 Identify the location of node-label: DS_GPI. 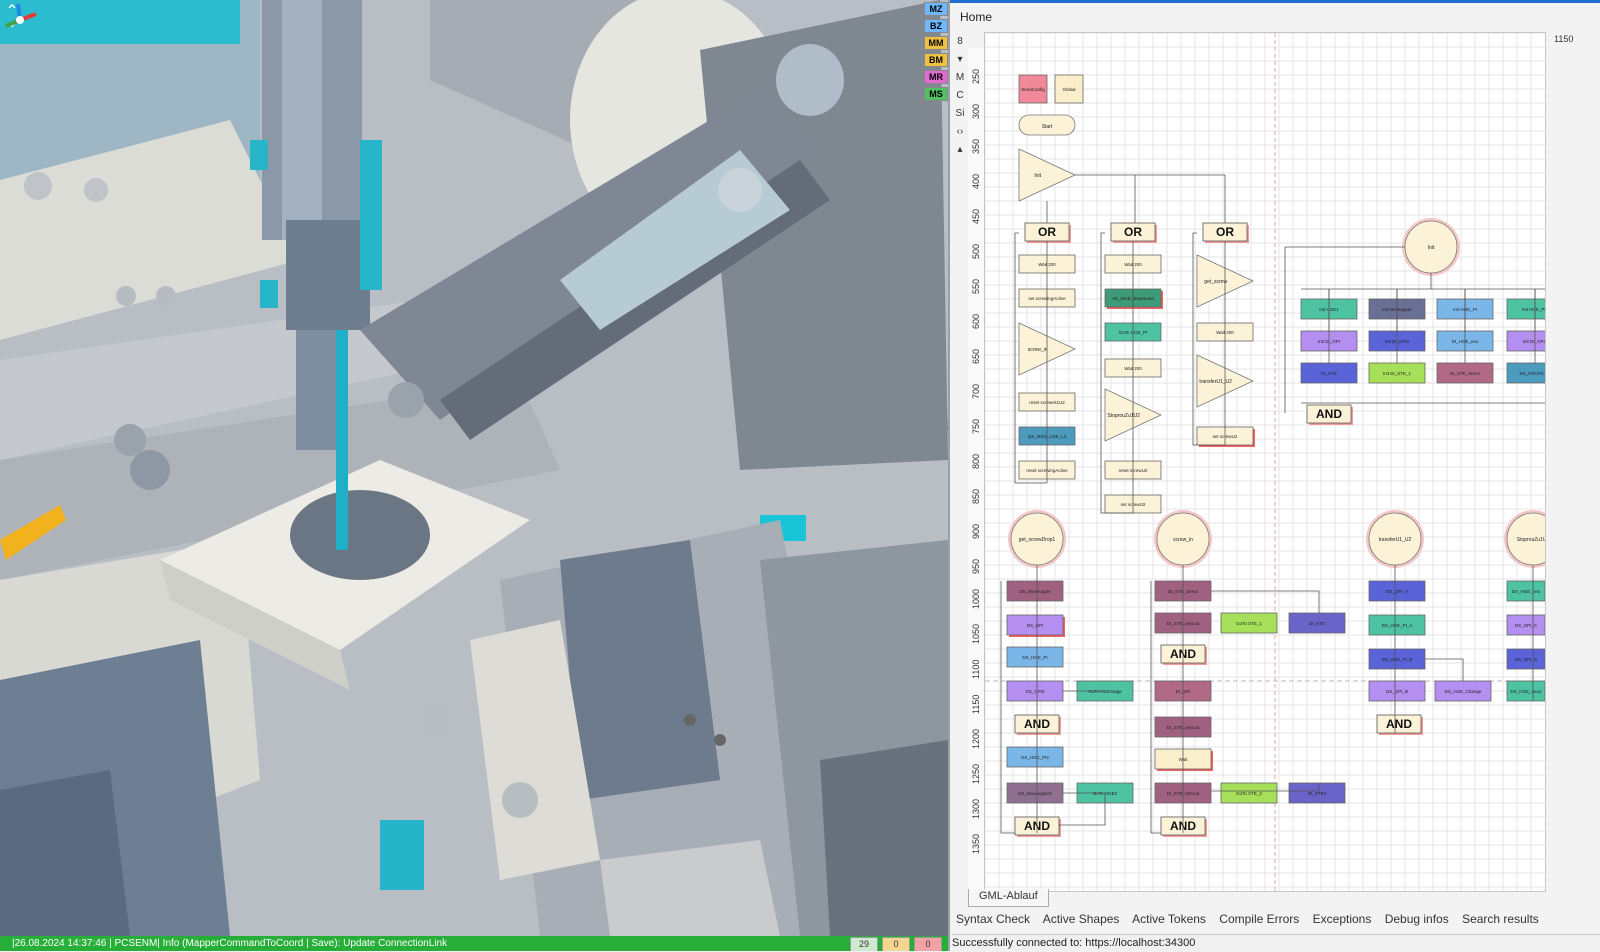
(1035, 625).